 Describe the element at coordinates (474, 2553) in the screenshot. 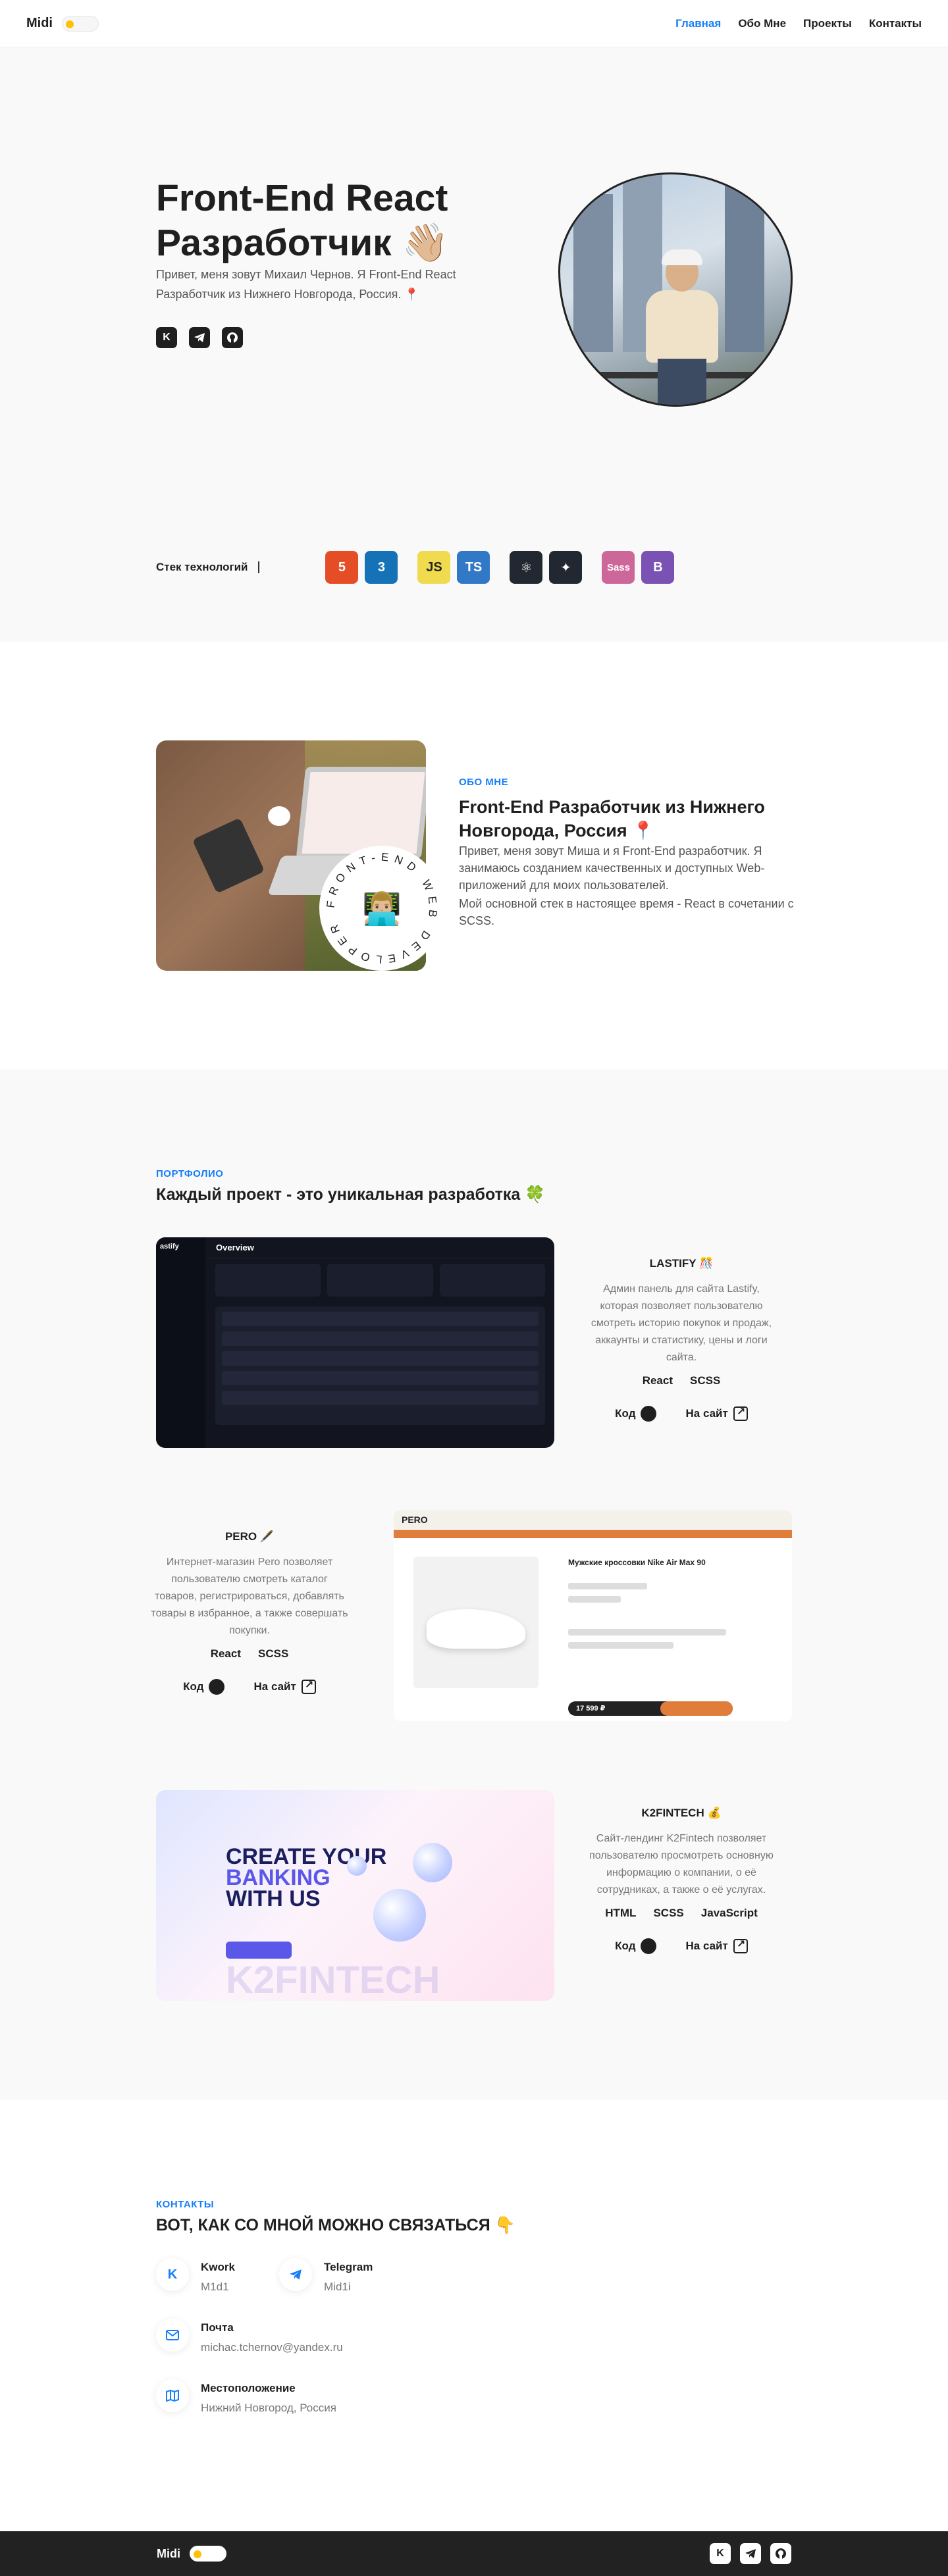

I see `site-footer: Midi K` at that location.